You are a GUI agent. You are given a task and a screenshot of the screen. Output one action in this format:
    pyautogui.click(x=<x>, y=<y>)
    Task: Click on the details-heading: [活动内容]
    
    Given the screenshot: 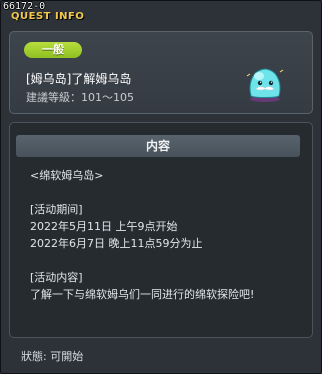 What is the action you would take?
    pyautogui.click(x=56, y=277)
    